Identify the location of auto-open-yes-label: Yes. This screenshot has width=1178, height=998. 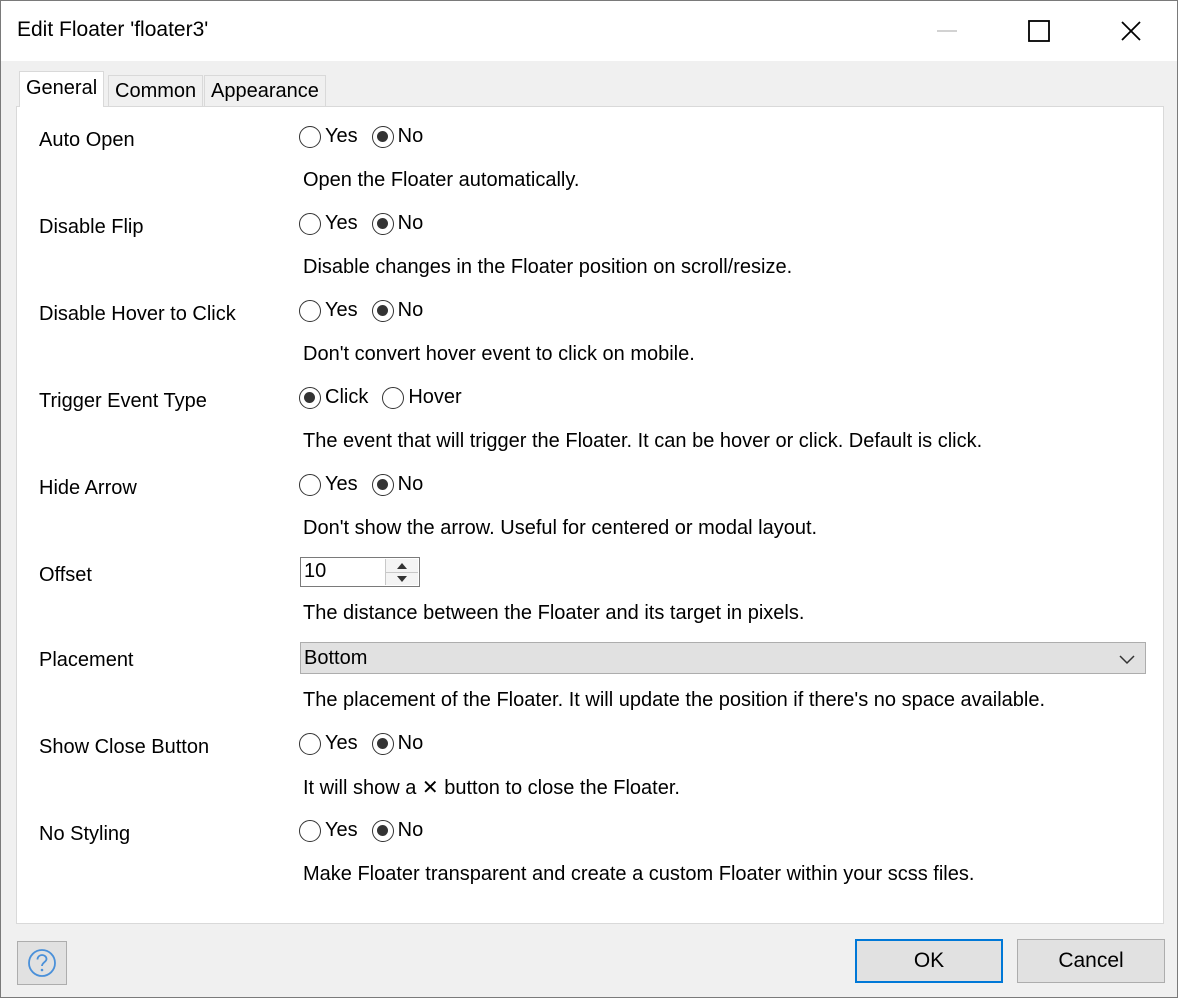
(341, 136).